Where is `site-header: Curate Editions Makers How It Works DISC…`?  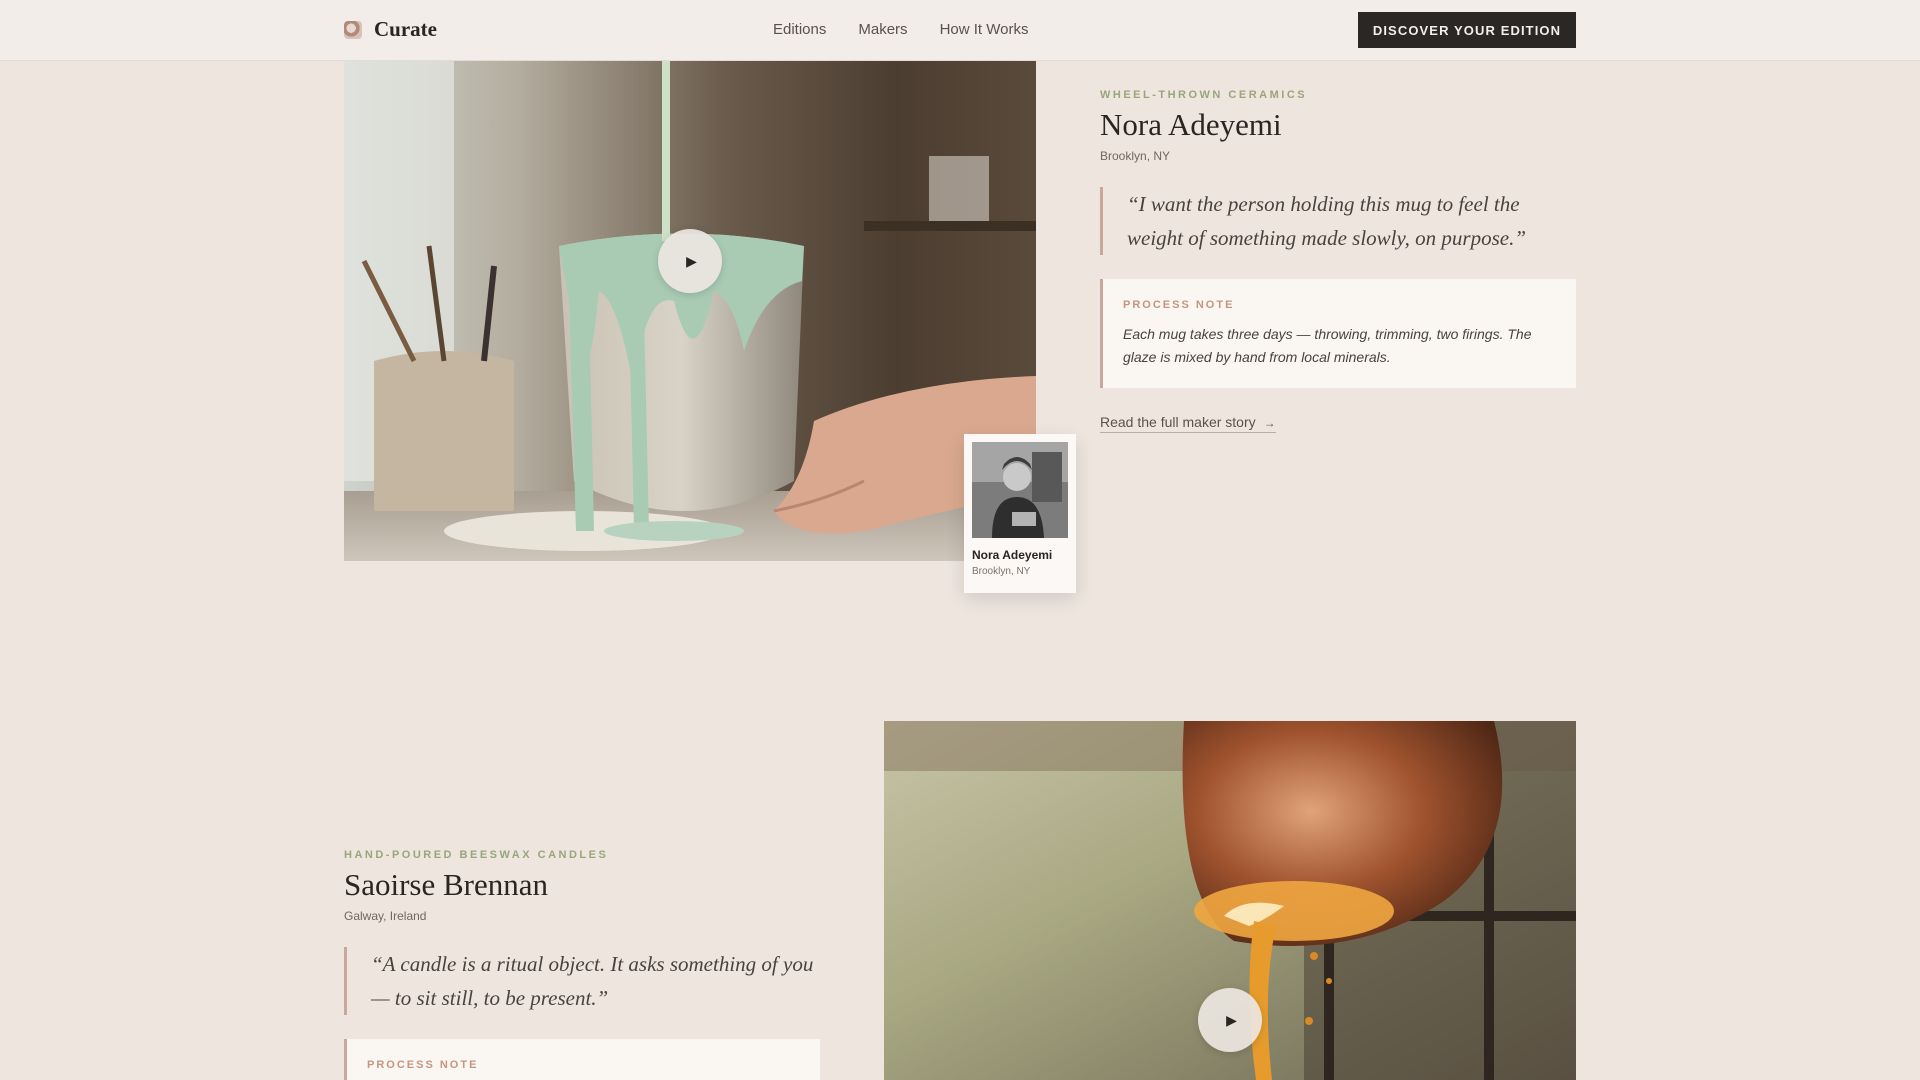
site-header: Curate Editions Makers How It Works DISC… is located at coordinates (960, 30).